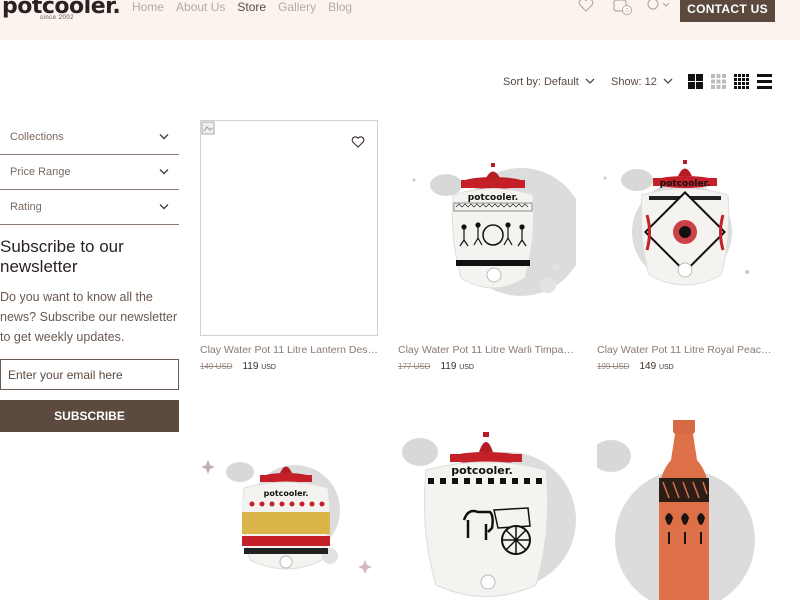 This screenshot has width=800, height=605. I want to click on wishlist-heart-icon, so click(358, 141).